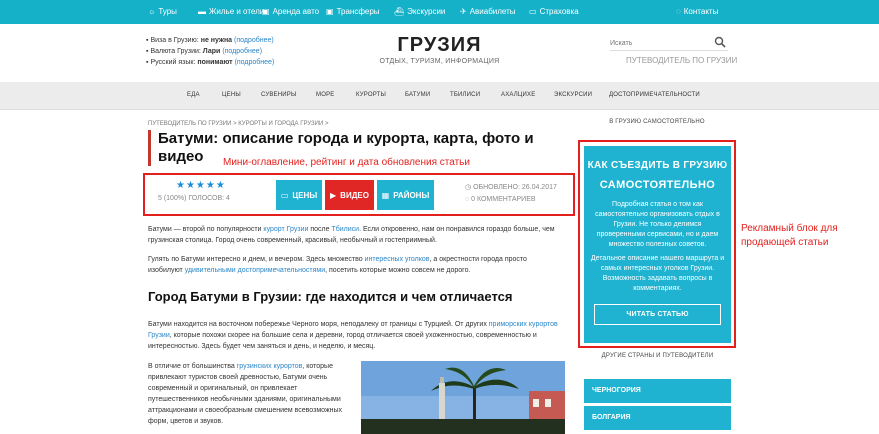  What do you see at coordinates (296, 11) in the screenshot?
I see `topbar-link-label: Аренда авто` at bounding box center [296, 11].